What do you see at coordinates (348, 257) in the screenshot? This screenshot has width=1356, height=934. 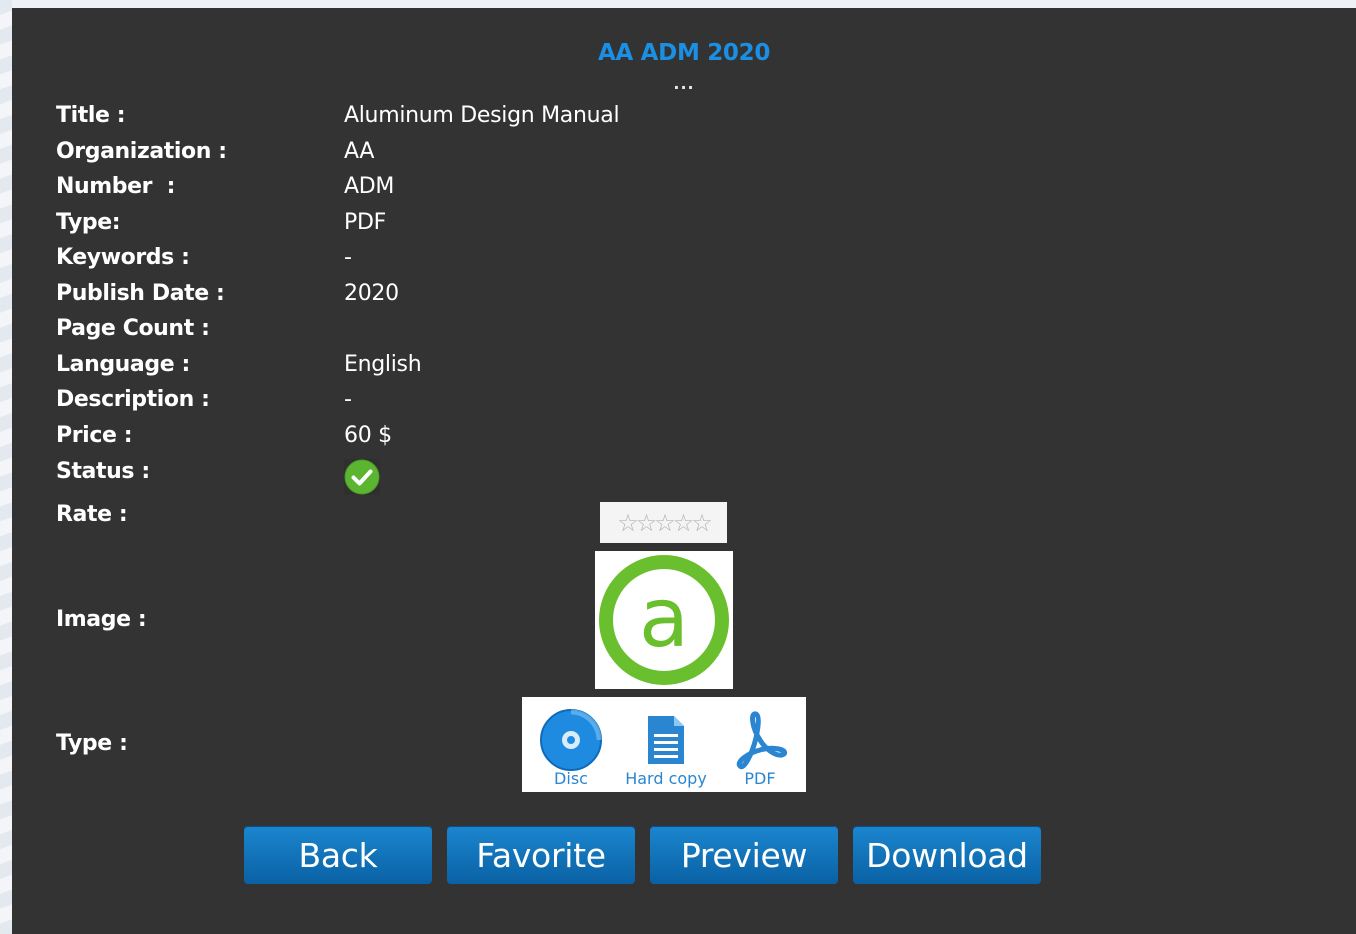 I see `keywords-value: -` at bounding box center [348, 257].